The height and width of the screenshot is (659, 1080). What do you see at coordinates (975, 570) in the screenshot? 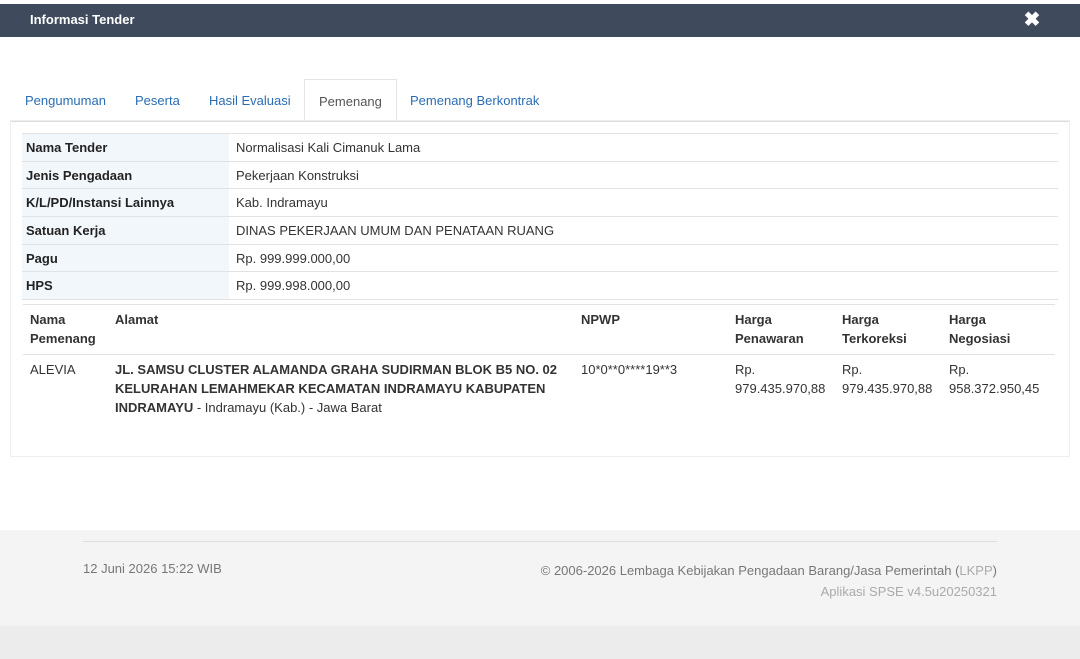
I see `lkpp-link: LKPP` at bounding box center [975, 570].